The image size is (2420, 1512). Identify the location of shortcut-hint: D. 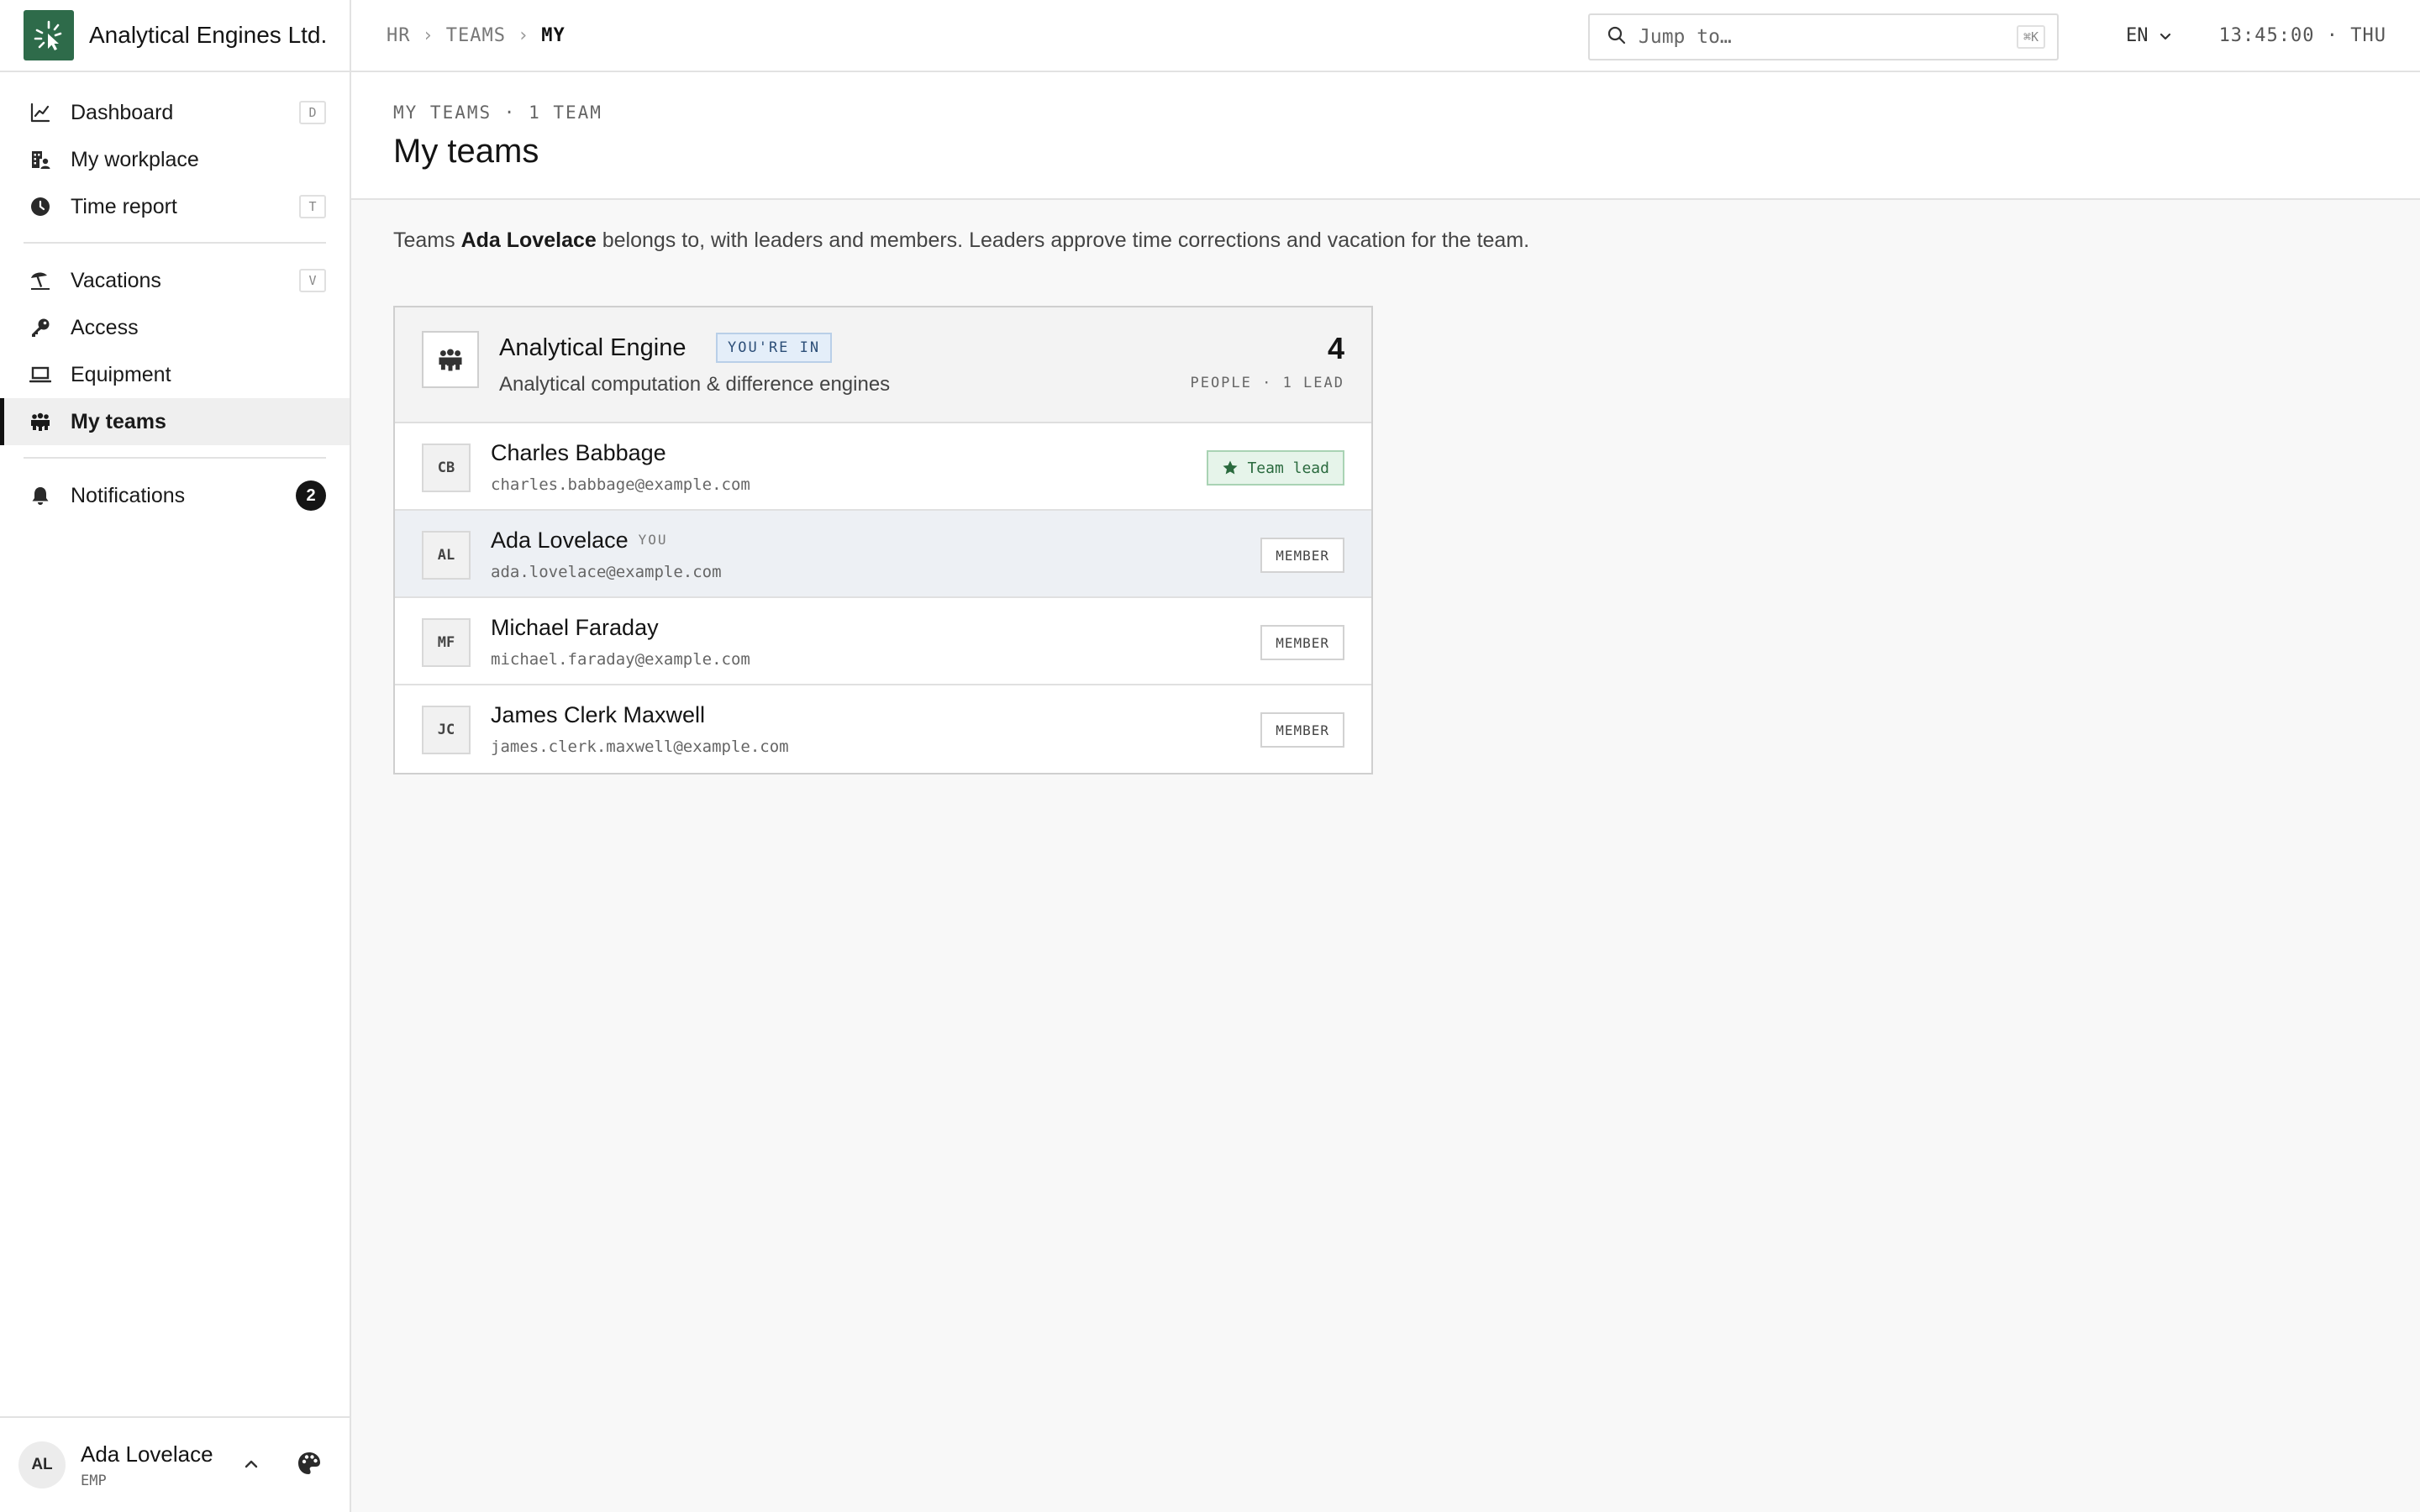
(313, 112).